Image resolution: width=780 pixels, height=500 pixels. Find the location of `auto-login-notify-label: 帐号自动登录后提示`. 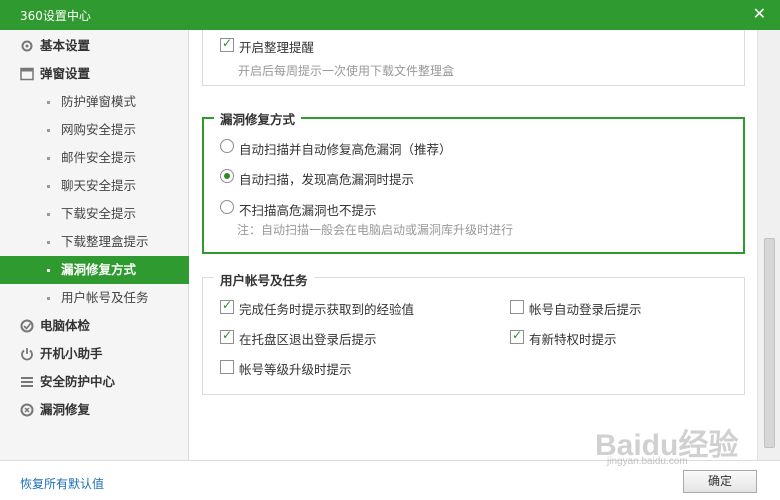

auto-login-notify-label: 帐号自动登录后提示 is located at coordinates (585, 309).